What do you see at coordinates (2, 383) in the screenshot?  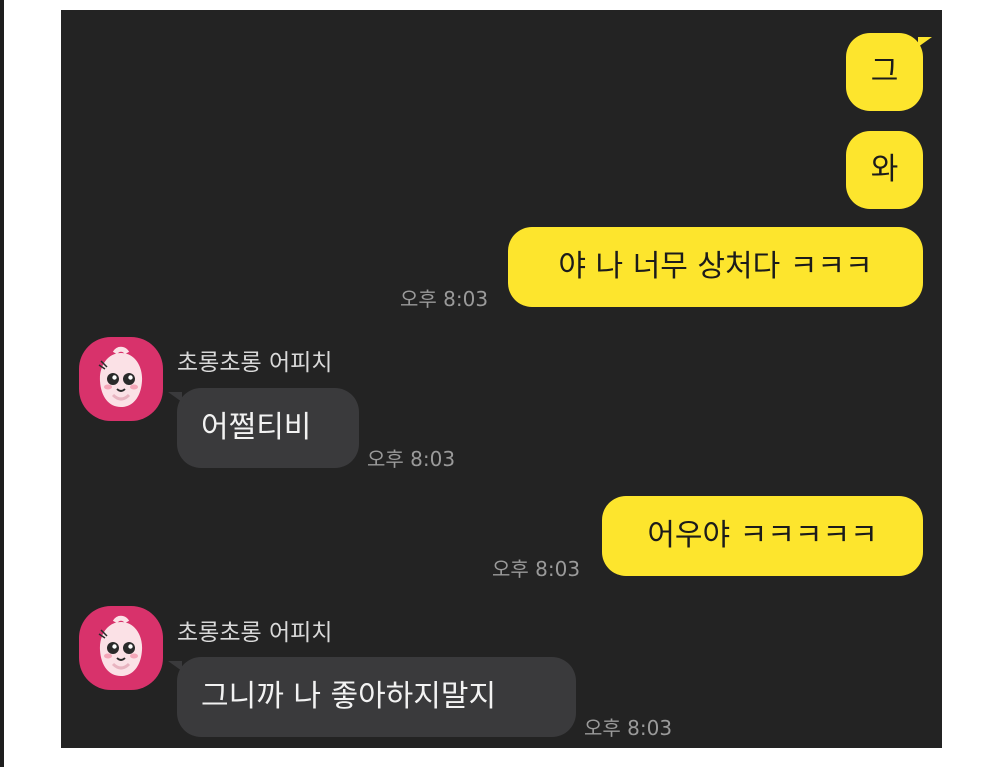 I see `window-left-edge` at bounding box center [2, 383].